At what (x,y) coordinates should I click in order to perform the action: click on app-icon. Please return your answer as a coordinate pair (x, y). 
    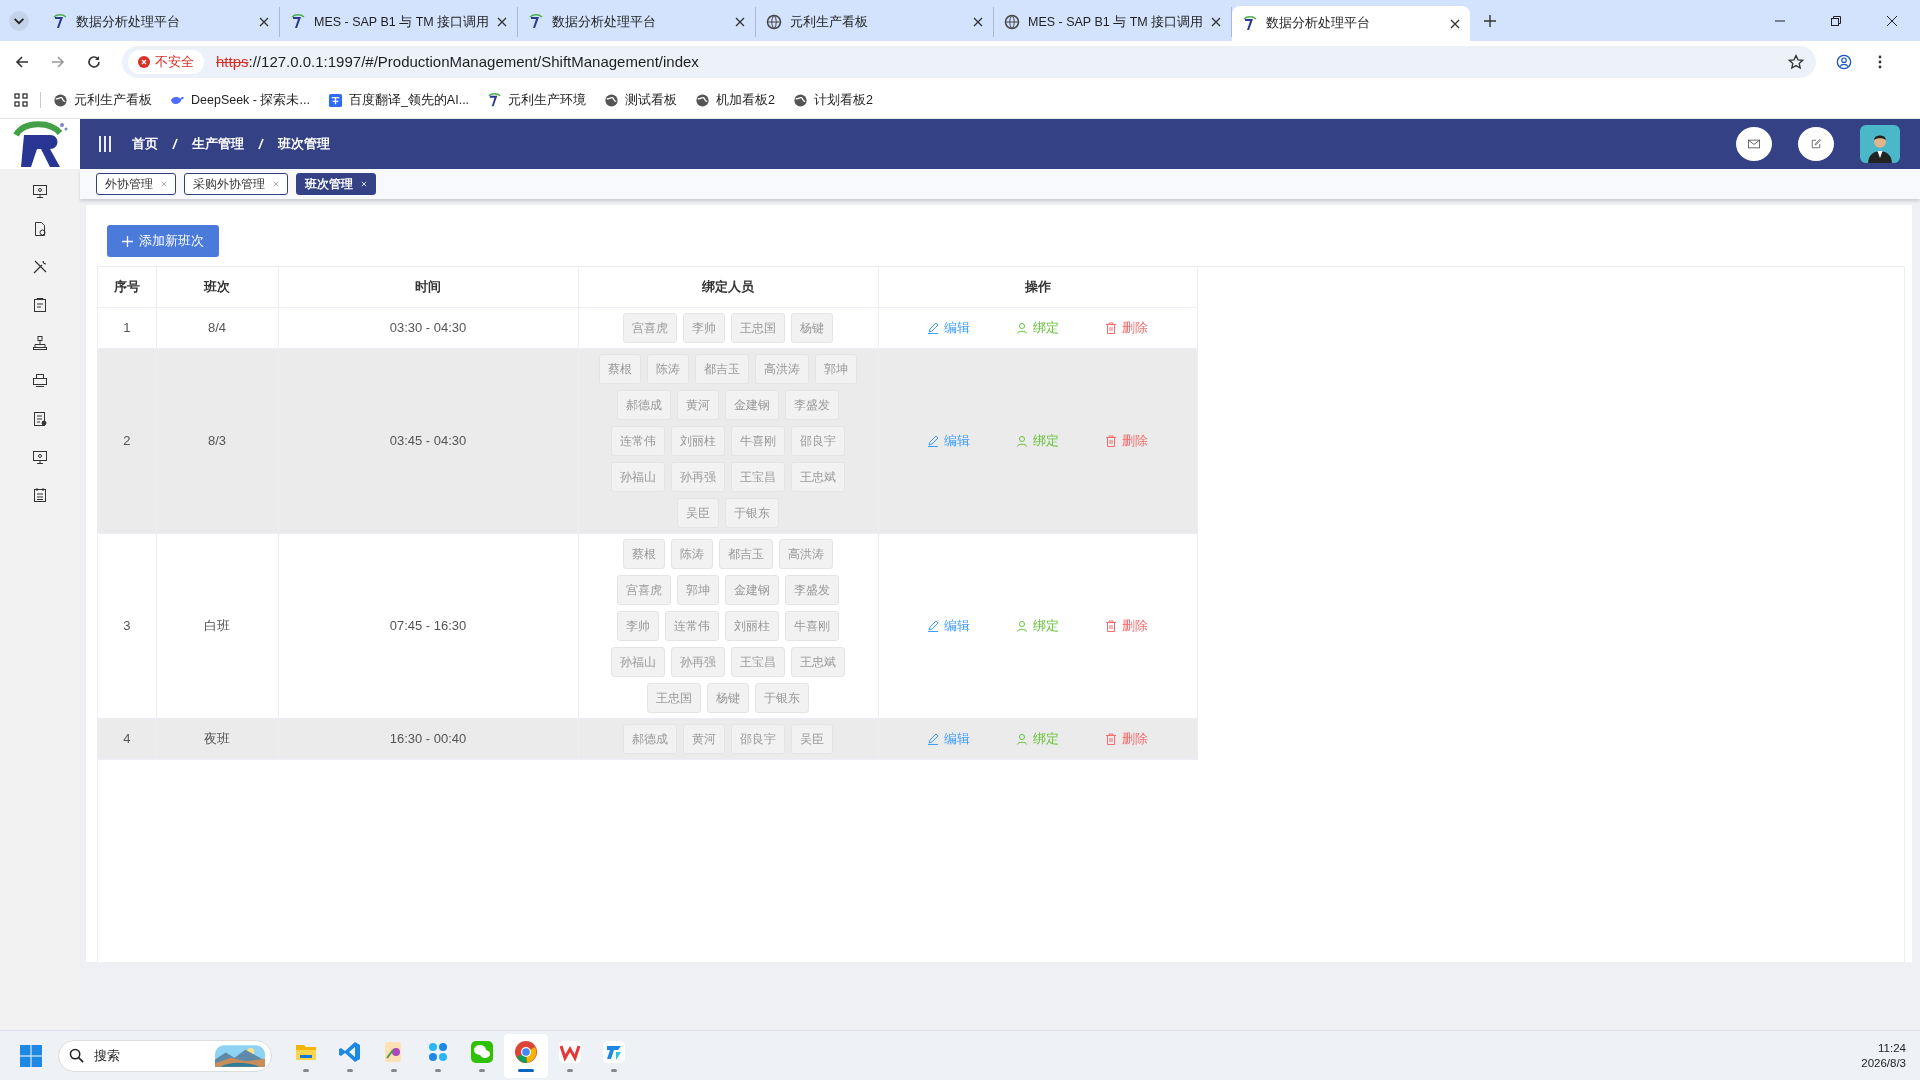
    Looking at the image, I should click on (614, 1051).